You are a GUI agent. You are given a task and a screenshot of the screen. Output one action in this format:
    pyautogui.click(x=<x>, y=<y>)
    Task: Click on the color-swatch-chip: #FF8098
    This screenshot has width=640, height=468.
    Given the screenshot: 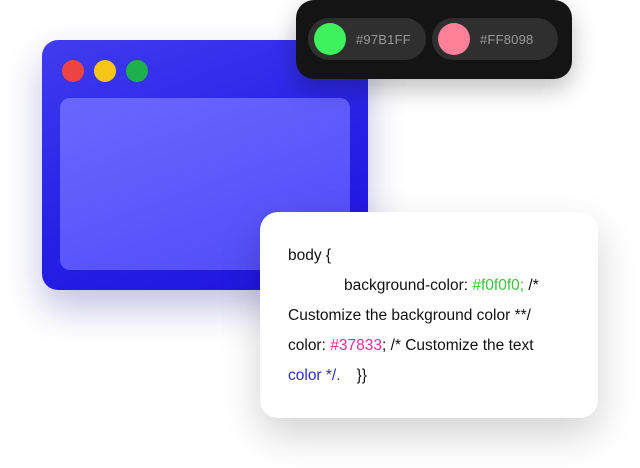 What is the action you would take?
    pyautogui.click(x=495, y=39)
    